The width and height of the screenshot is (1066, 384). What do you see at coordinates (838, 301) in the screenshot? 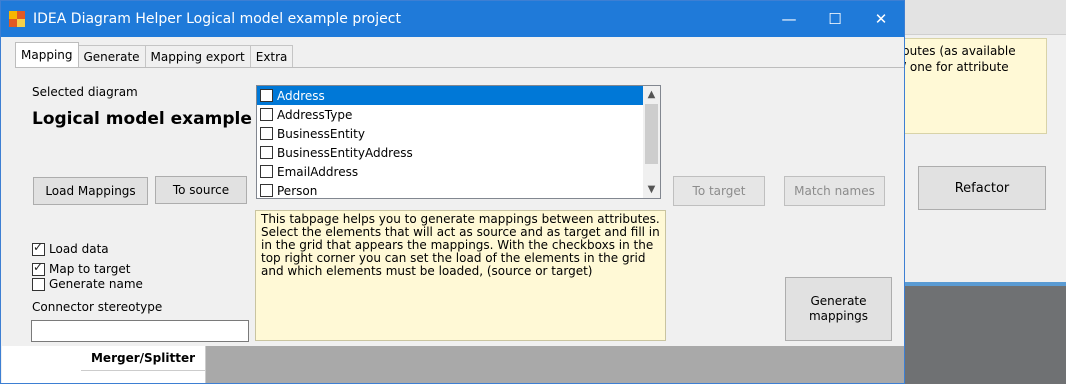
I see `generate-mappings-line1: Generate` at bounding box center [838, 301].